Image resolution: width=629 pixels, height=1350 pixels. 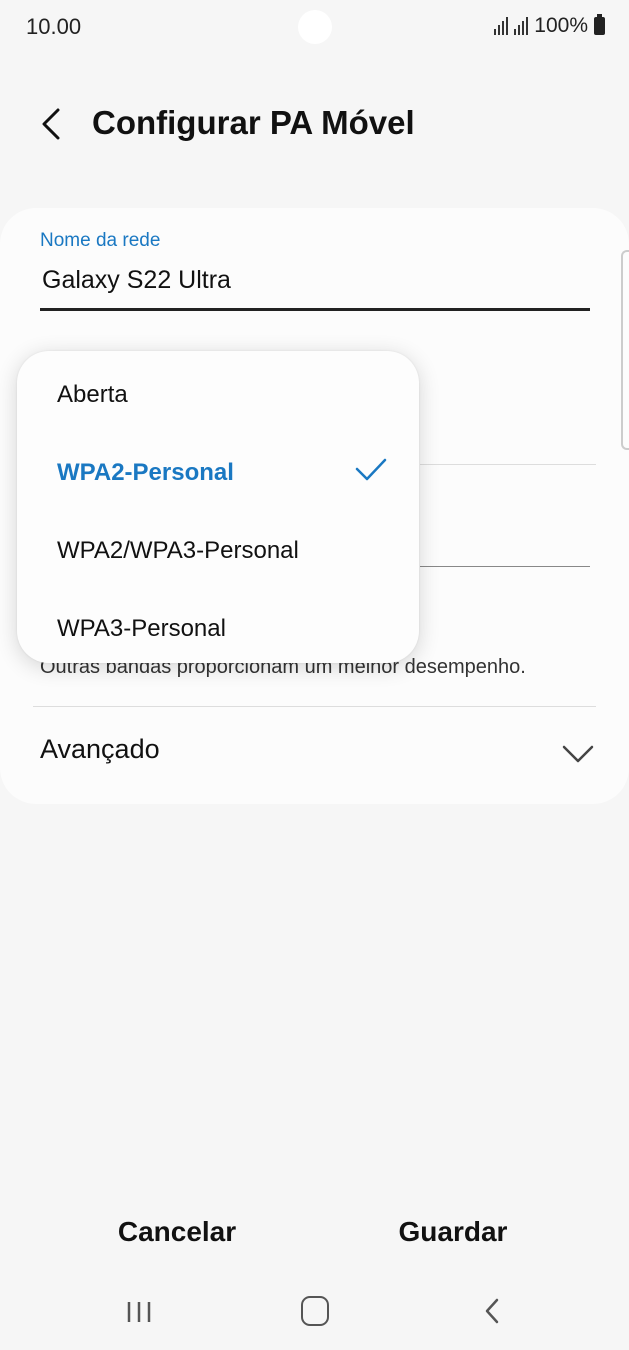 I want to click on scroll-indicator, so click(x=625, y=350).